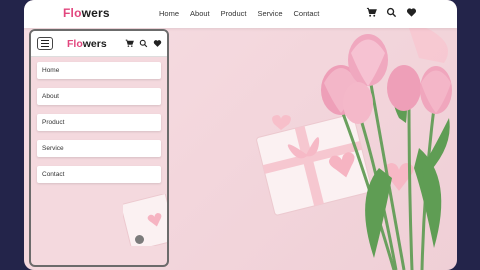 The width and height of the screenshot is (480, 270). I want to click on mobile-nav-icons, so click(143, 43).